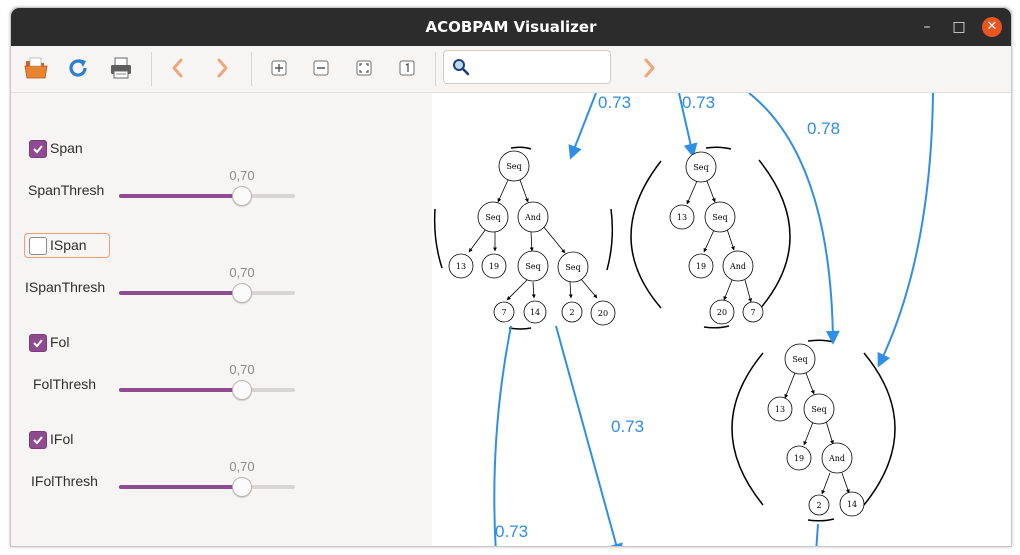 The image size is (1020, 555). Describe the element at coordinates (959, 27) in the screenshot. I see `maximize-button: □` at that location.